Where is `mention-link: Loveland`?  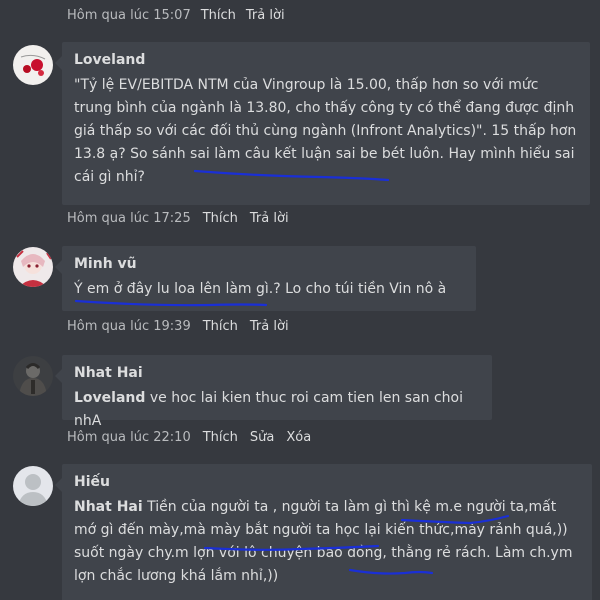 mention-link: Loveland is located at coordinates (109, 398).